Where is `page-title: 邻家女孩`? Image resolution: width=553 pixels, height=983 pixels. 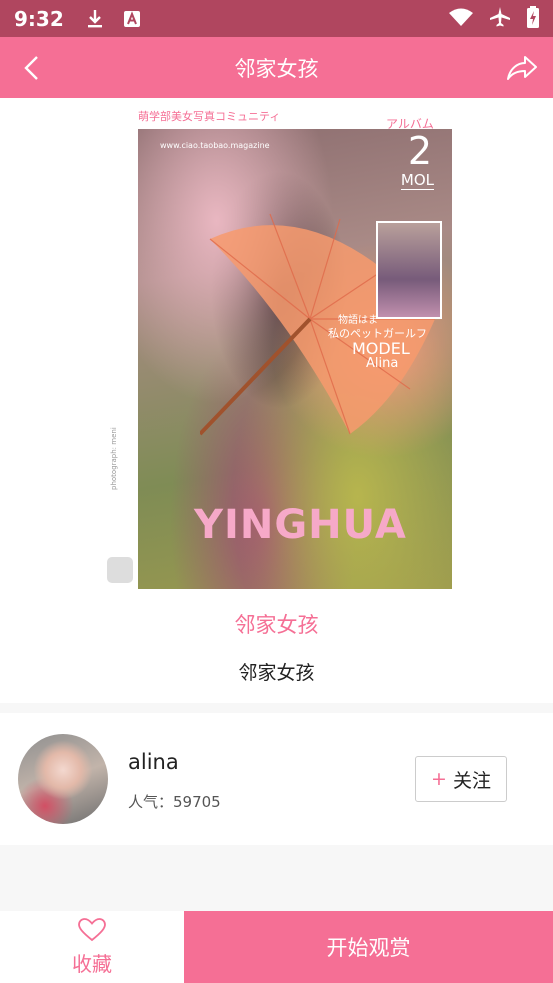 page-title: 邻家女孩 is located at coordinates (276, 68).